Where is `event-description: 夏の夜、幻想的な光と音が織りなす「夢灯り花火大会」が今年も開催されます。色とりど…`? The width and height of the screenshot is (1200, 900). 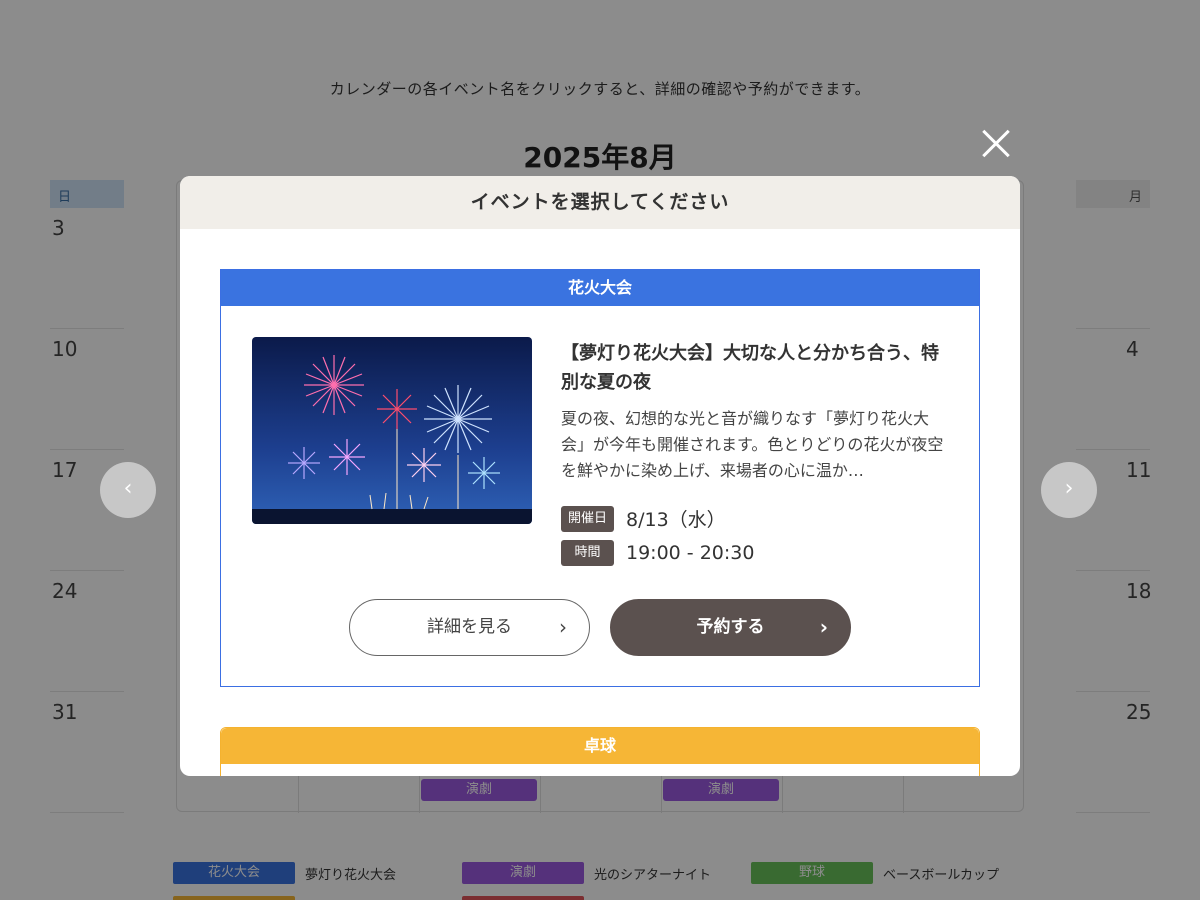 event-description: 夏の夜、幻想的な光と音が織りなす「夢灯り花火大会」が今年も開催されます。色とりど… is located at coordinates (752, 444).